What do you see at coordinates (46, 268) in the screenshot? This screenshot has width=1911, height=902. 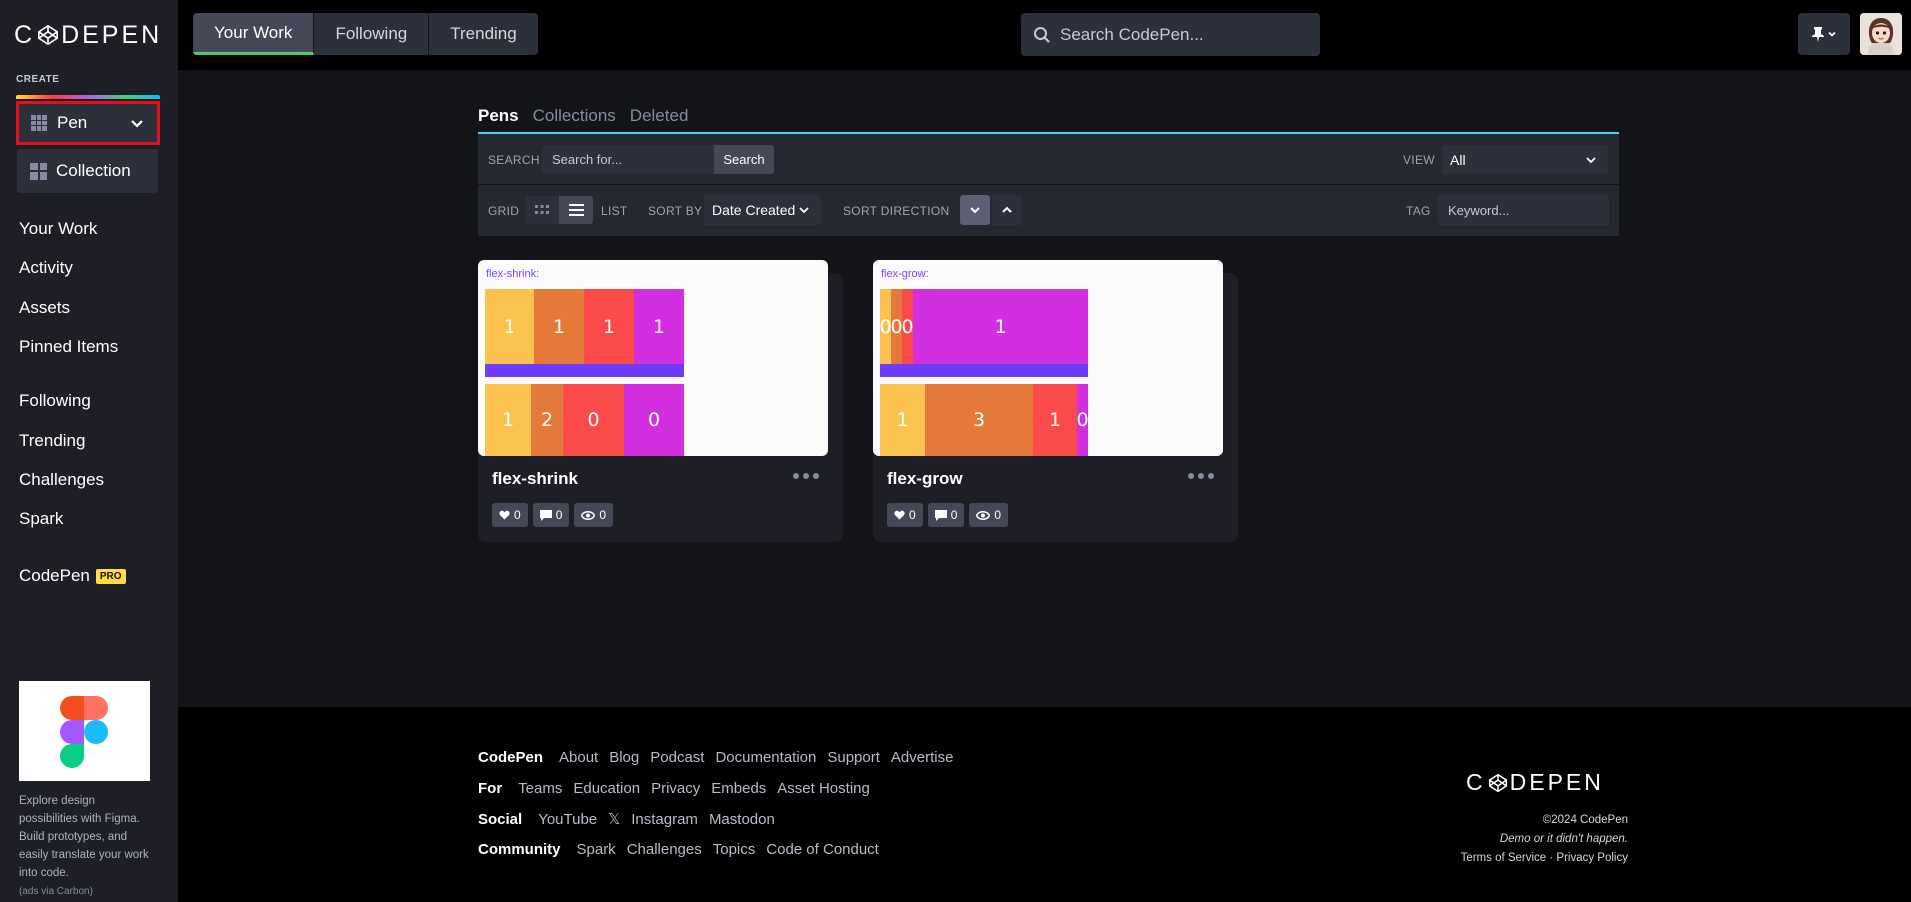 I see `nav-activity: Activity` at bounding box center [46, 268].